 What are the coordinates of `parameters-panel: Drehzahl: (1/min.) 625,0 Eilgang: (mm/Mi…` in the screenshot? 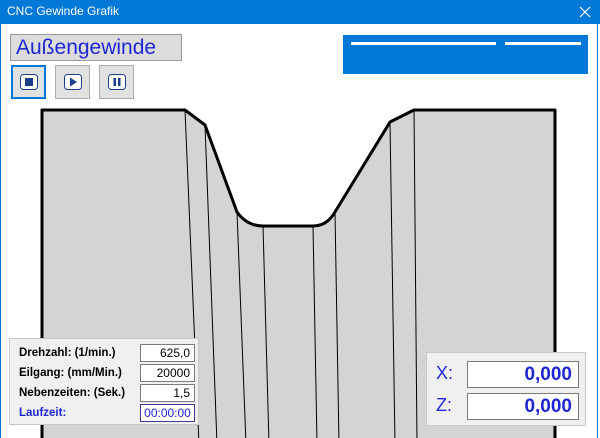 It's located at (104, 381).